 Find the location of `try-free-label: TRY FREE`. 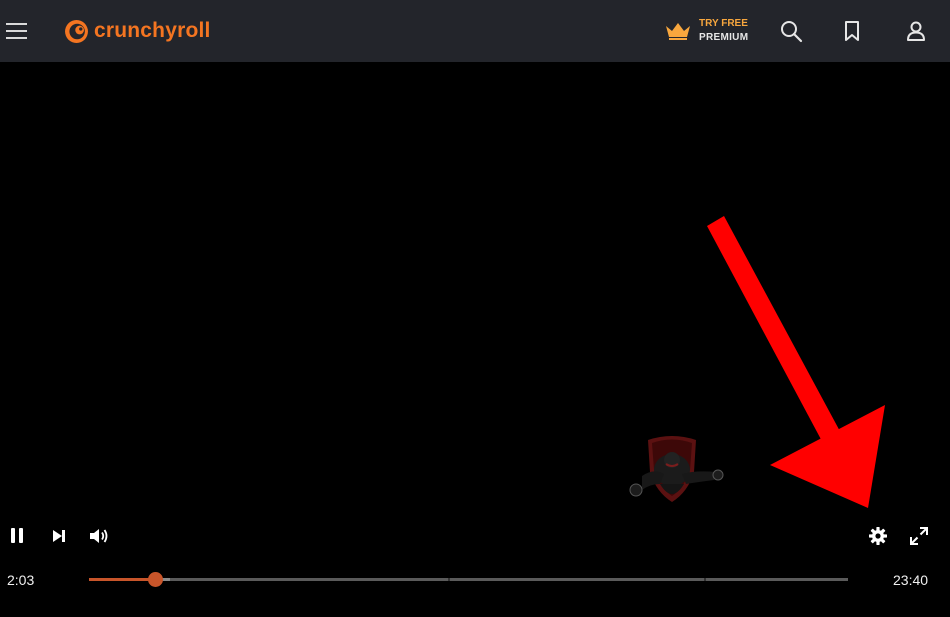

try-free-label: TRY FREE is located at coordinates (723, 23).